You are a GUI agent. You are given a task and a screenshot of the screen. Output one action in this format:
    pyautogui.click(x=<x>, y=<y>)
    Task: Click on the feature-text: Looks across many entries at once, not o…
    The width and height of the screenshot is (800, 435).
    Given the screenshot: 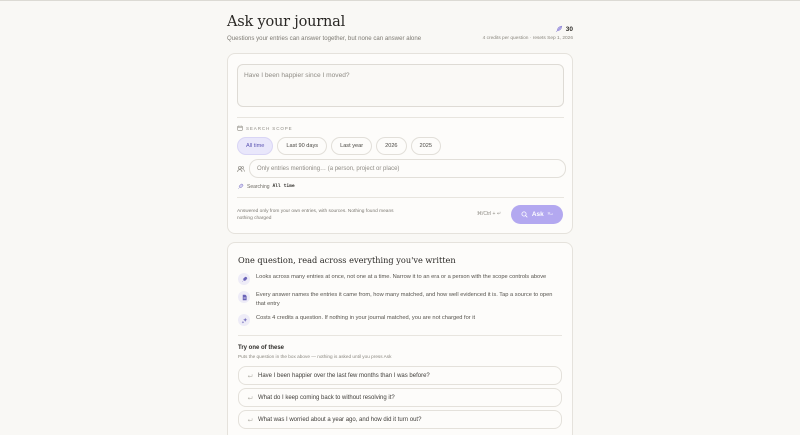 What is the action you would take?
    pyautogui.click(x=401, y=277)
    